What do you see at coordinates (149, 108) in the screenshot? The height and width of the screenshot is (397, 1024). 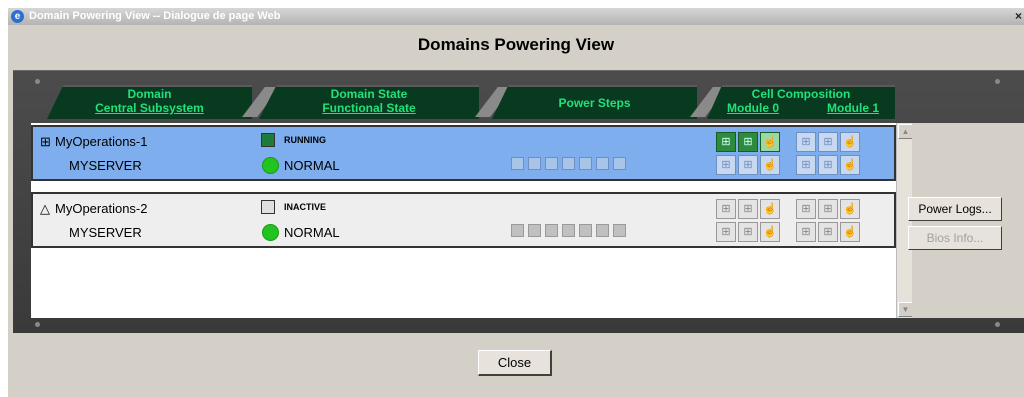 I see `column-domain-sublabel: Central Subsystem` at bounding box center [149, 108].